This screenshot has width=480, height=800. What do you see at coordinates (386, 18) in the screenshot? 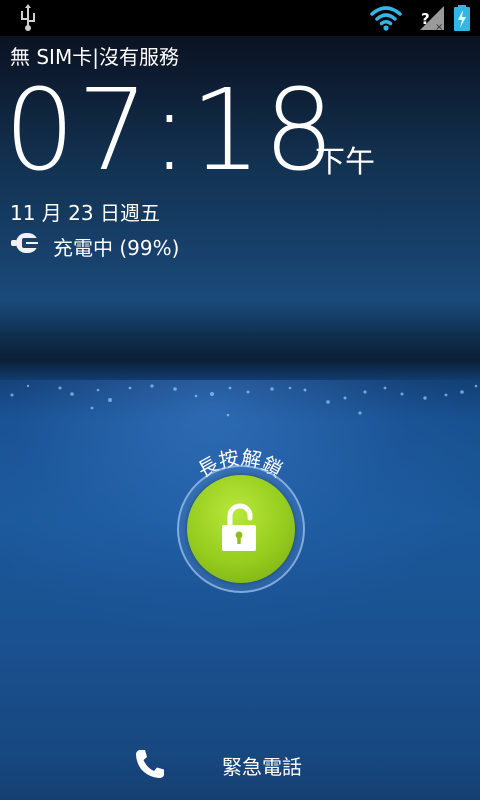
I see `wifi-icon` at bounding box center [386, 18].